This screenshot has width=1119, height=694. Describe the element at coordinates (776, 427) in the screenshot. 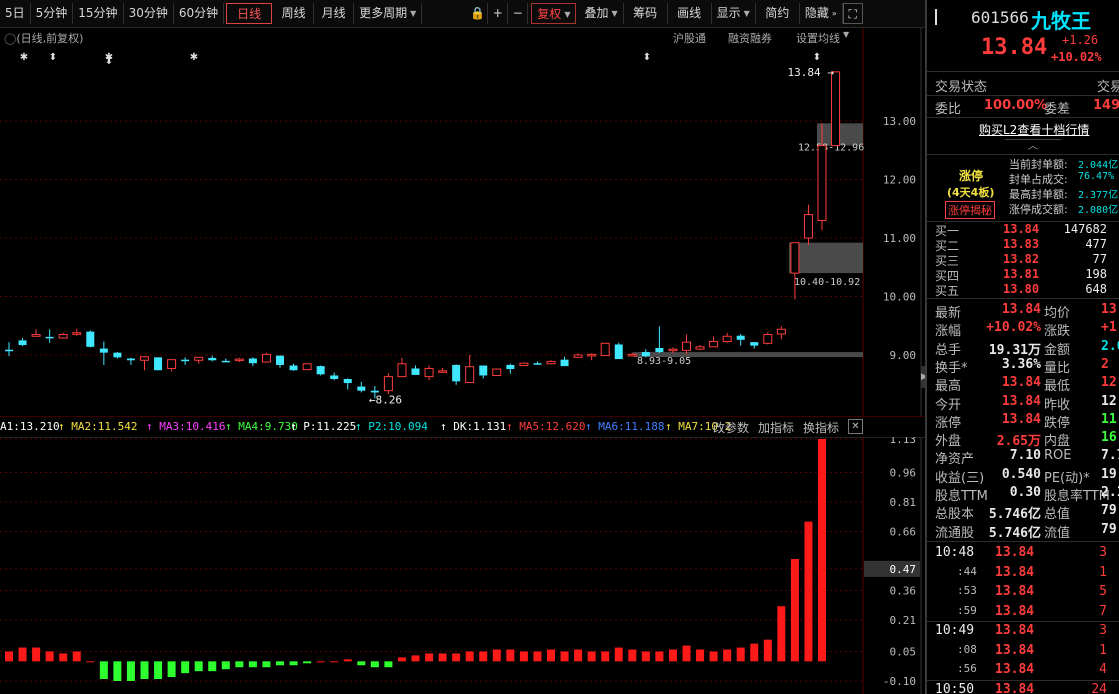

I see `add-indicator-link: 加指标` at that location.